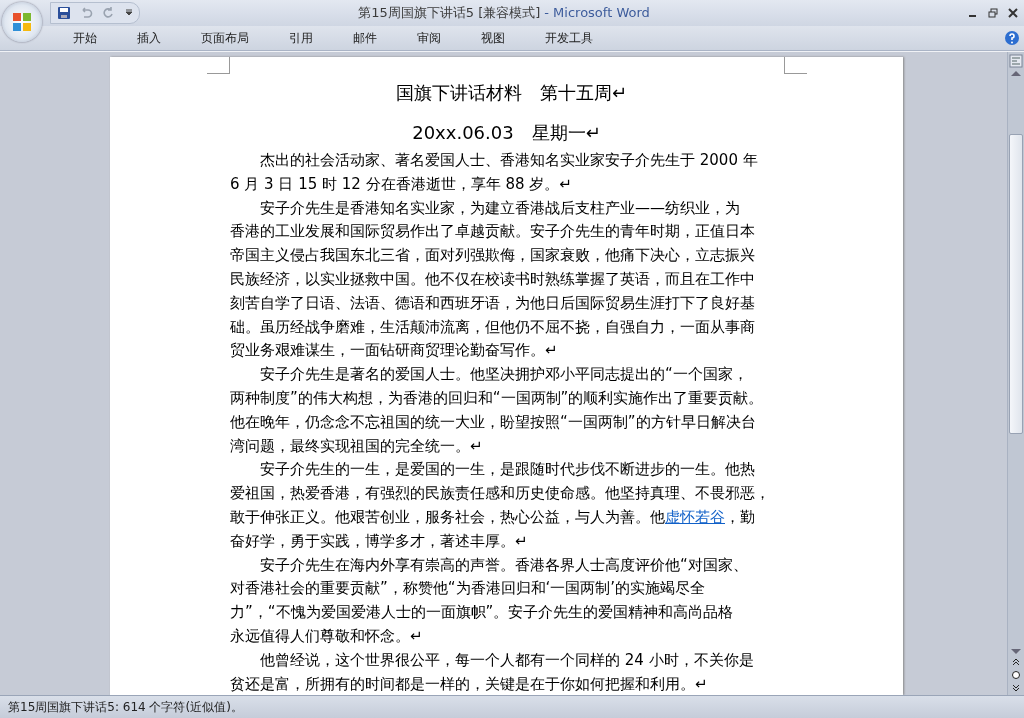 The height and width of the screenshot is (718, 1024). Describe the element at coordinates (506, 133) in the screenshot. I see `document-date: 20xx.06.03 星期一↵` at that location.